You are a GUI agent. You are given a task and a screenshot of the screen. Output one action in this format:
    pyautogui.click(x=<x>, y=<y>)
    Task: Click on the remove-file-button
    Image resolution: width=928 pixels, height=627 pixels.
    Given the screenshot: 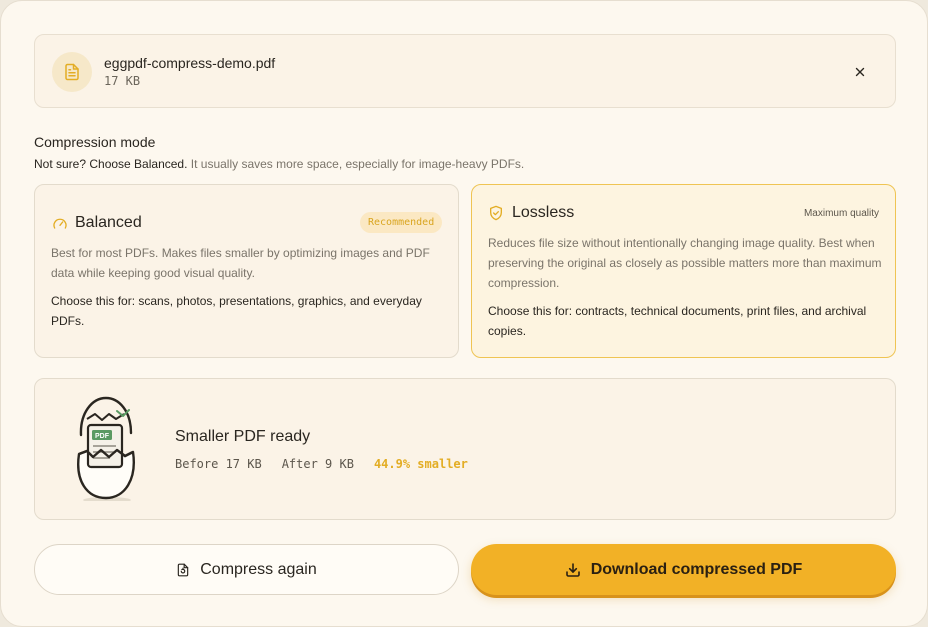 What is the action you would take?
    pyautogui.click(x=860, y=72)
    